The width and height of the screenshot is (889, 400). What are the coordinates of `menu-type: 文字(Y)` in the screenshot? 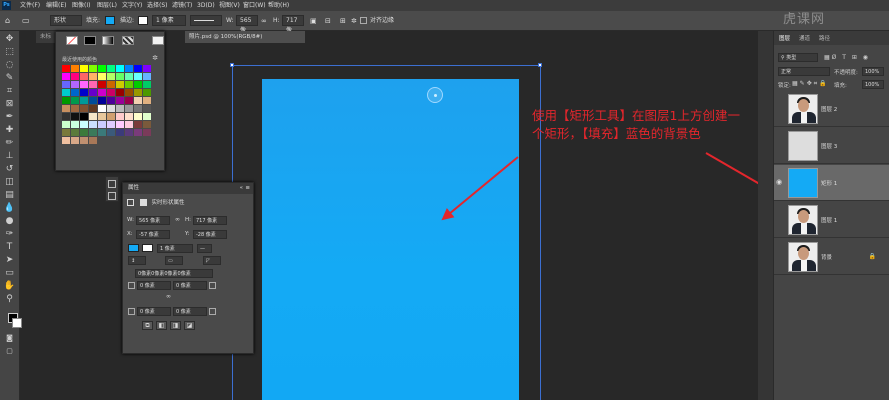 It's located at (132, 5).